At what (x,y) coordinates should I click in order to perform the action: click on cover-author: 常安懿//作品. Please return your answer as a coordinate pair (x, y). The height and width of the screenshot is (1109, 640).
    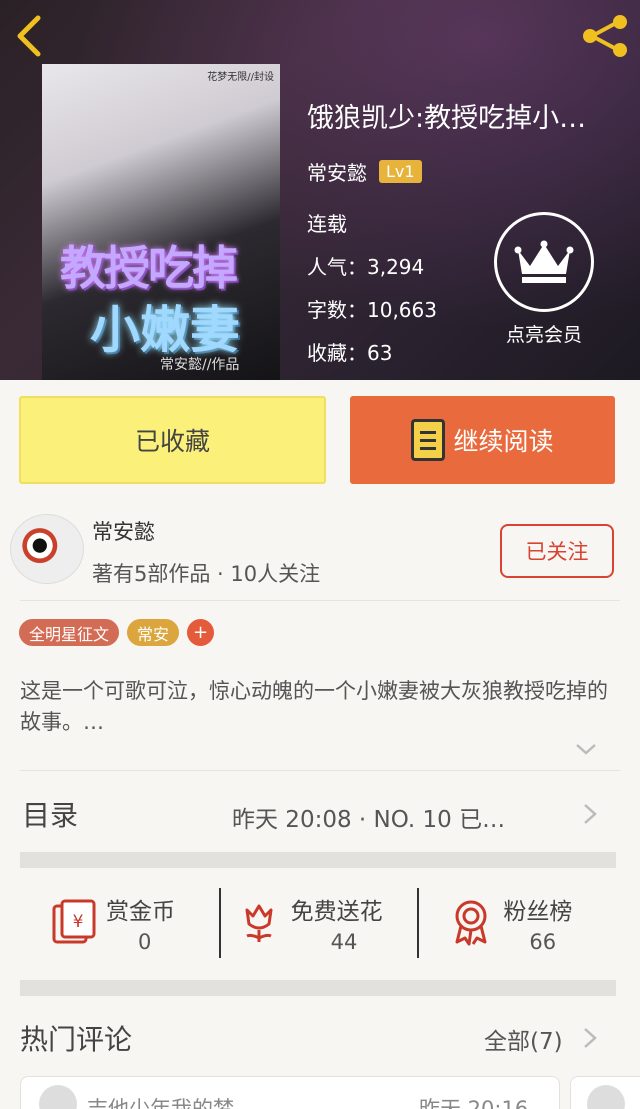
    Looking at the image, I should click on (200, 365).